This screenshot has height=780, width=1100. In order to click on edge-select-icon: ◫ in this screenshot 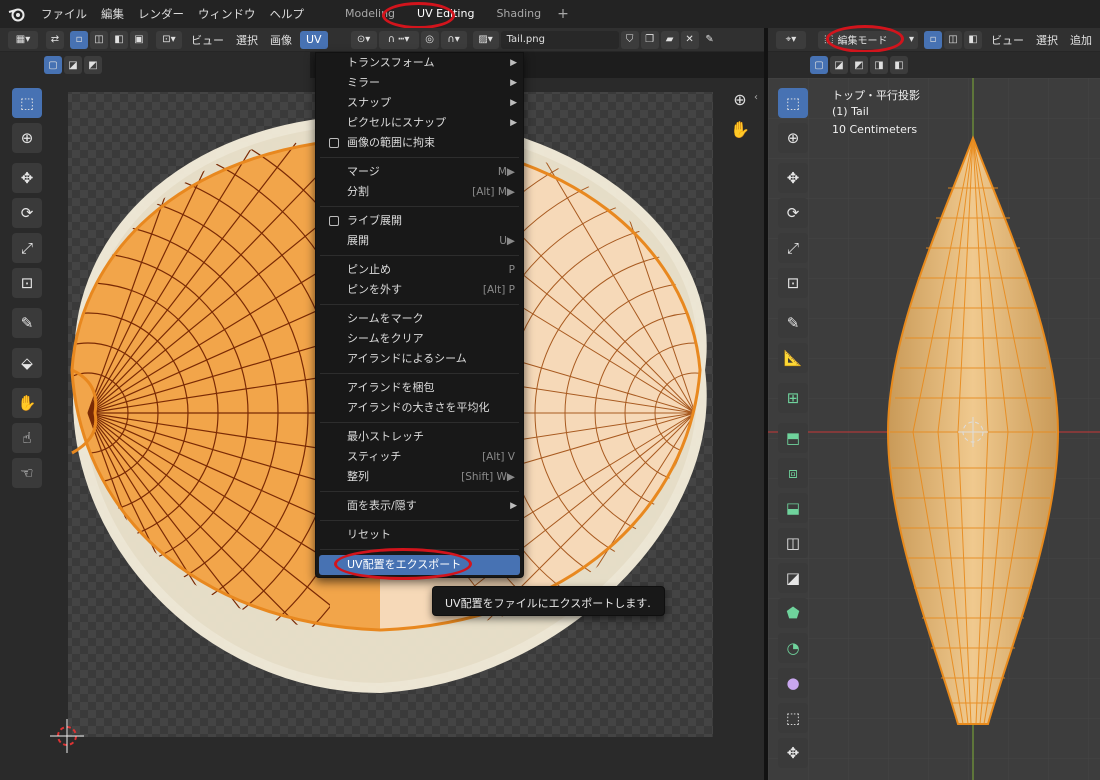, I will do `click(99, 39)`.